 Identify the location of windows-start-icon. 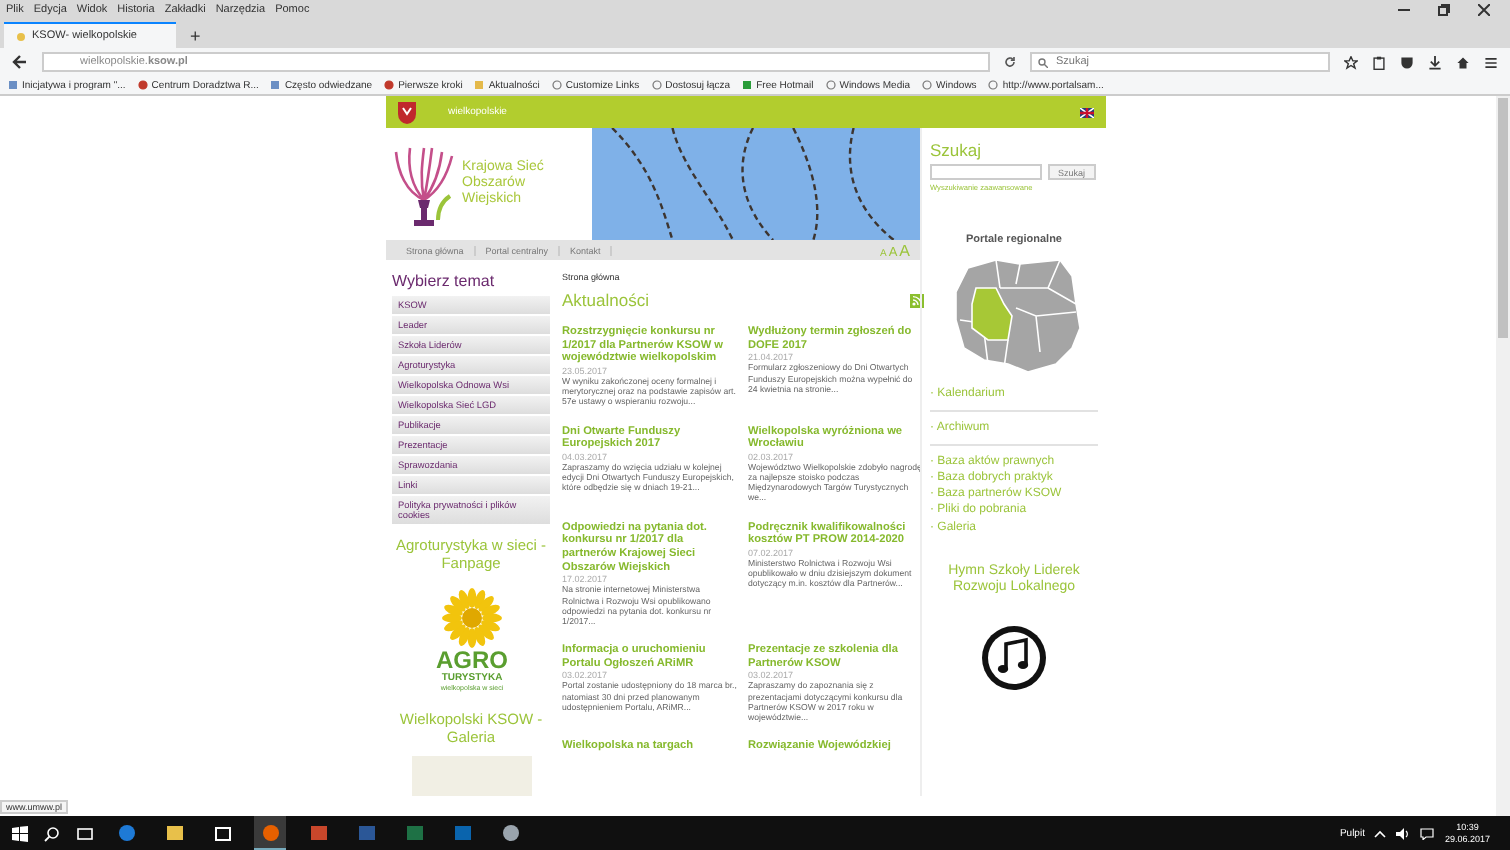
(20, 833).